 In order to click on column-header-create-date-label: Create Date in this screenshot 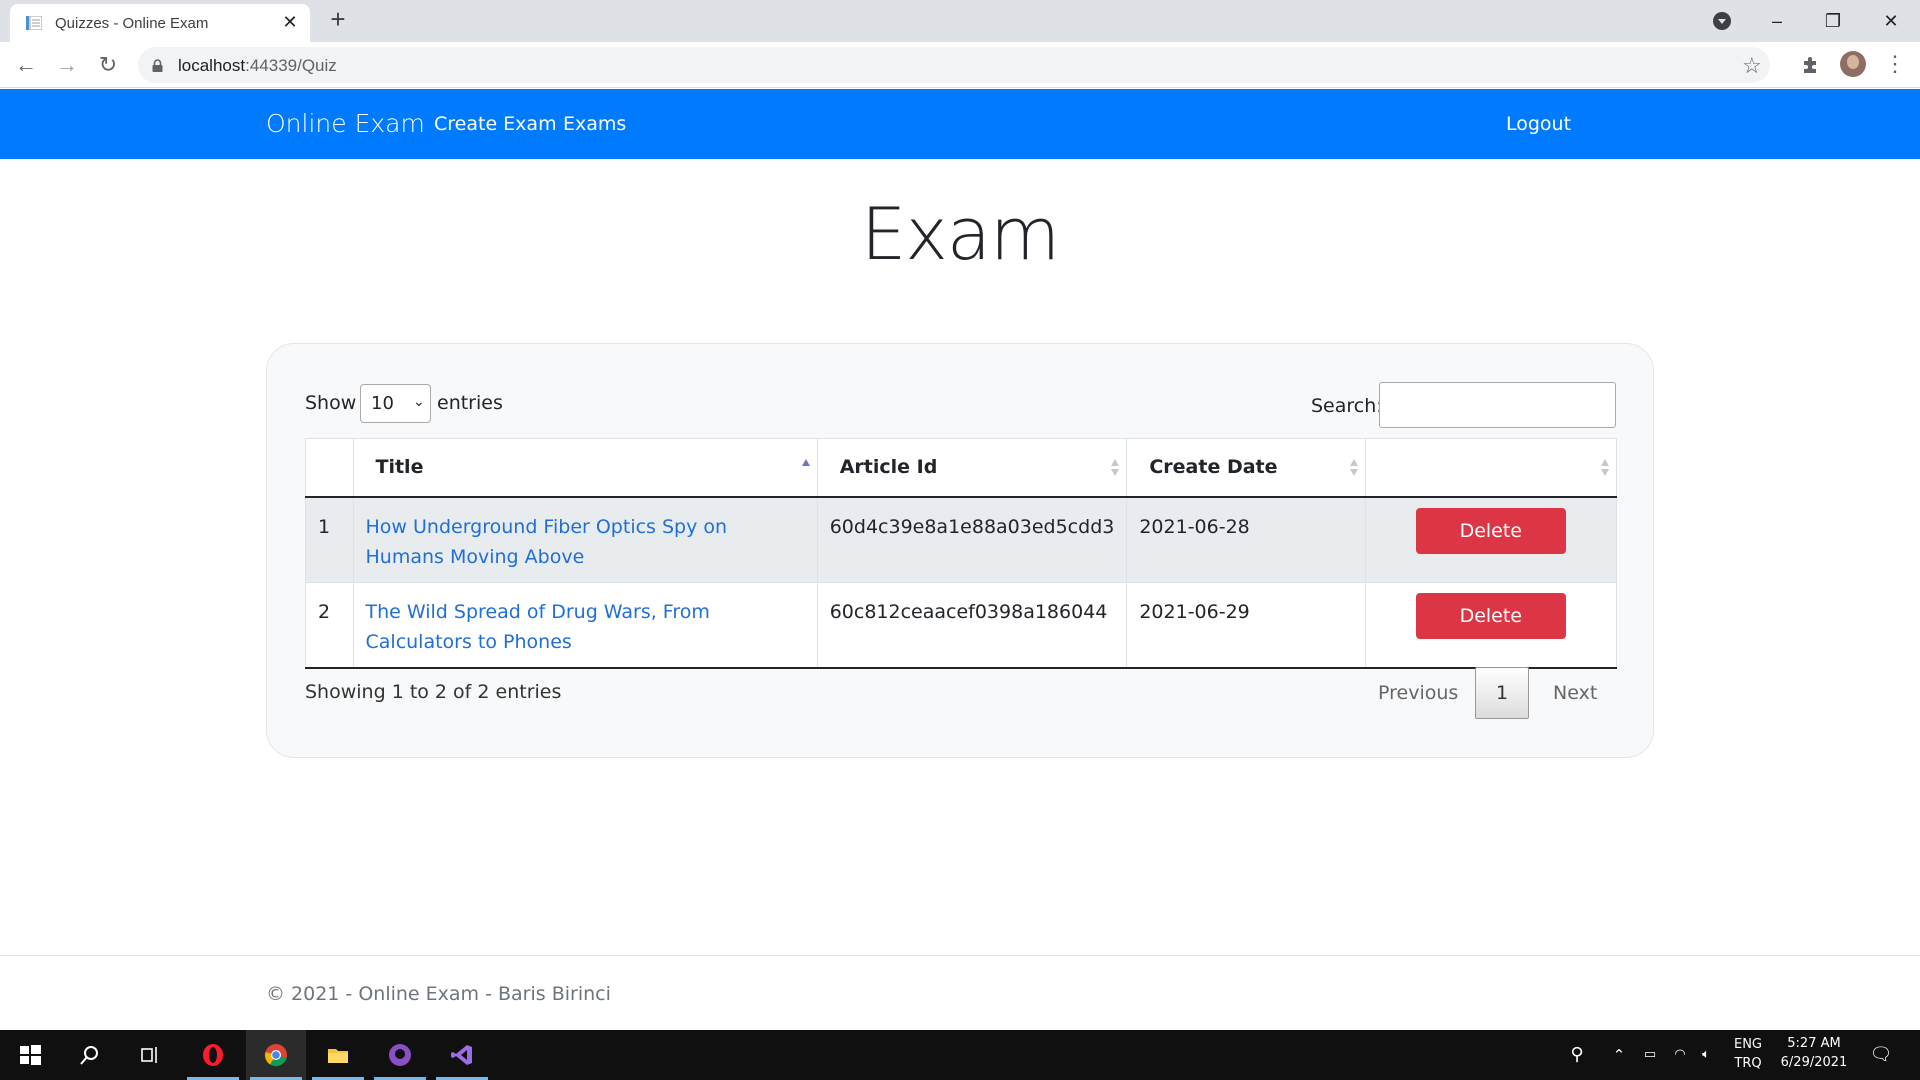, I will do `click(1213, 467)`.